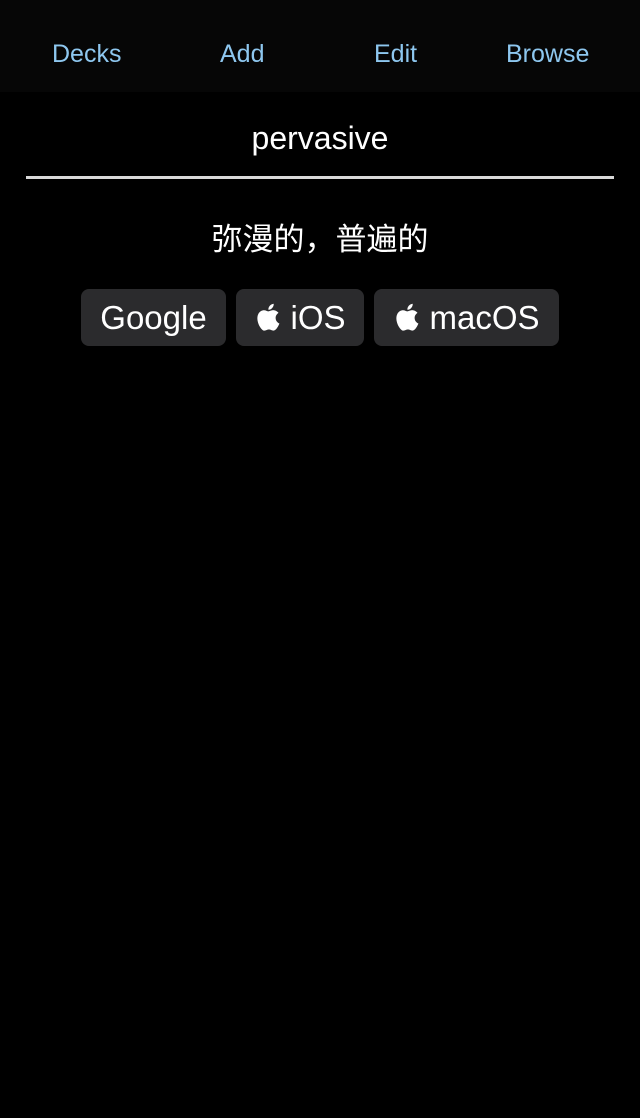  Describe the element at coordinates (320, 46) in the screenshot. I see `top-nav-bar: Decks Add Edit Browse` at that location.